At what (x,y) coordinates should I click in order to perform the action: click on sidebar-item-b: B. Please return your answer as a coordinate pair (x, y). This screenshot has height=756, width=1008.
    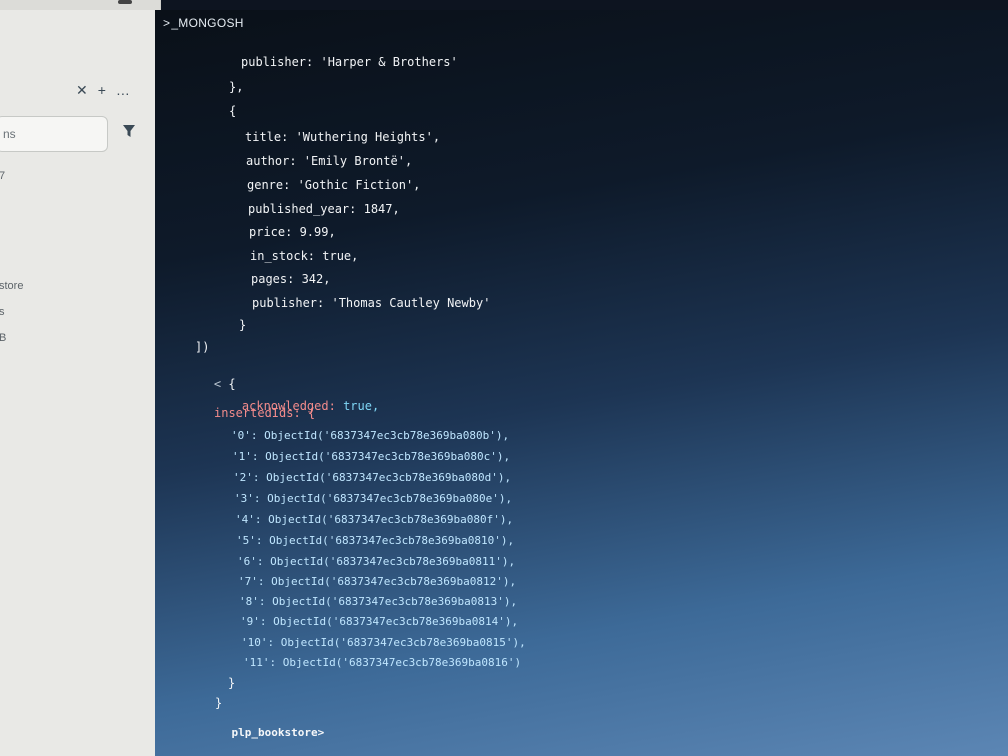
    Looking at the image, I should click on (3, 338).